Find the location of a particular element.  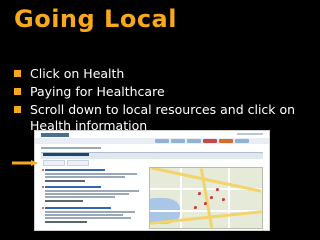

slide-title: Going Local is located at coordinates (95, 19).